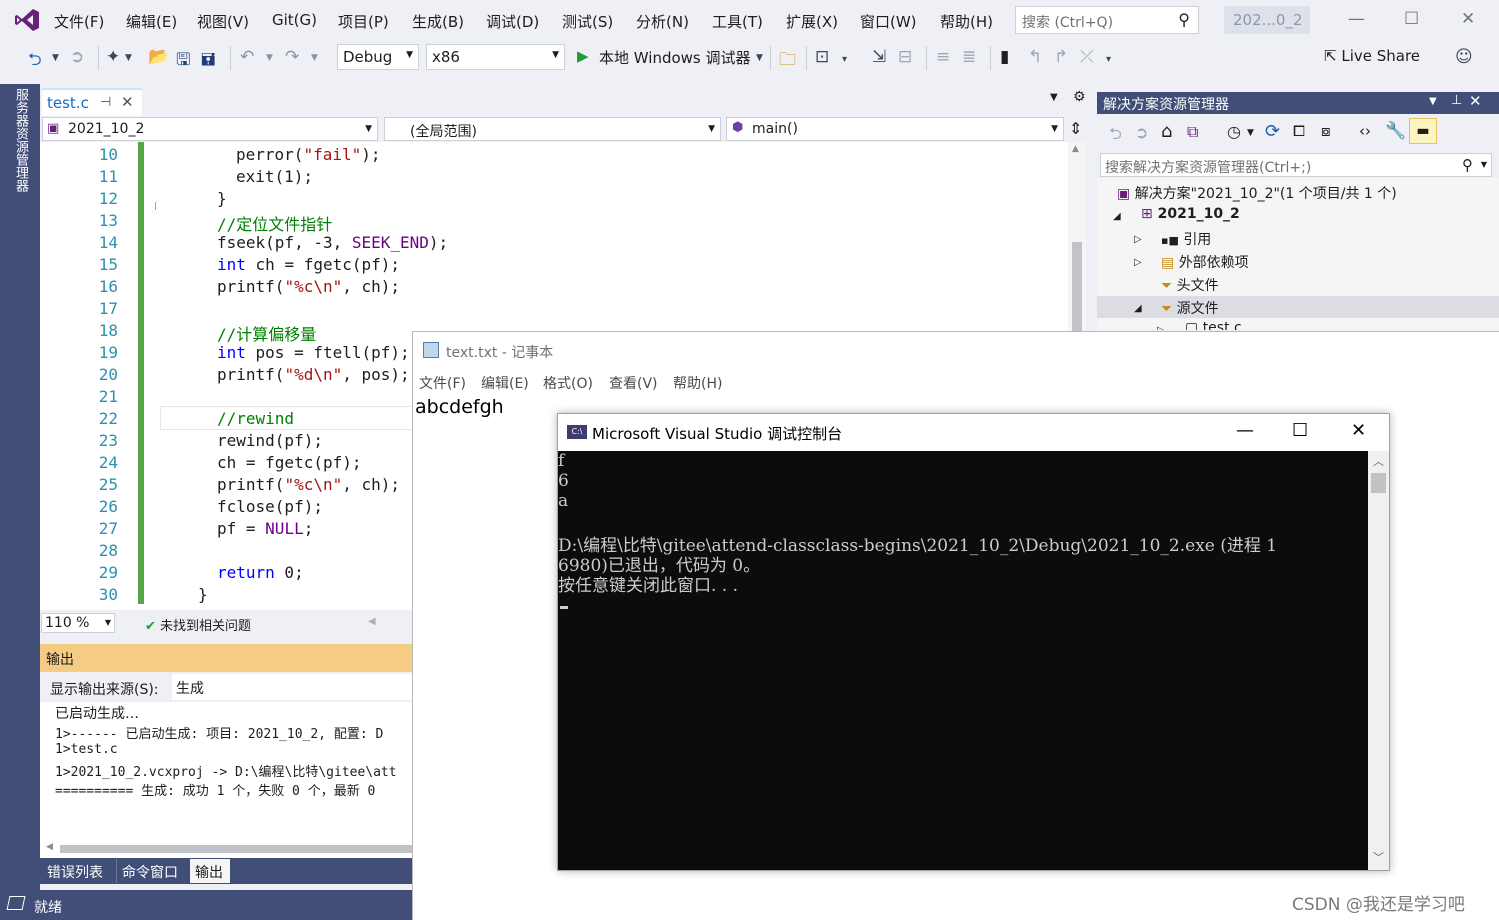 The image size is (1499, 920). I want to click on menu-help: 帮助(H), so click(966, 21).